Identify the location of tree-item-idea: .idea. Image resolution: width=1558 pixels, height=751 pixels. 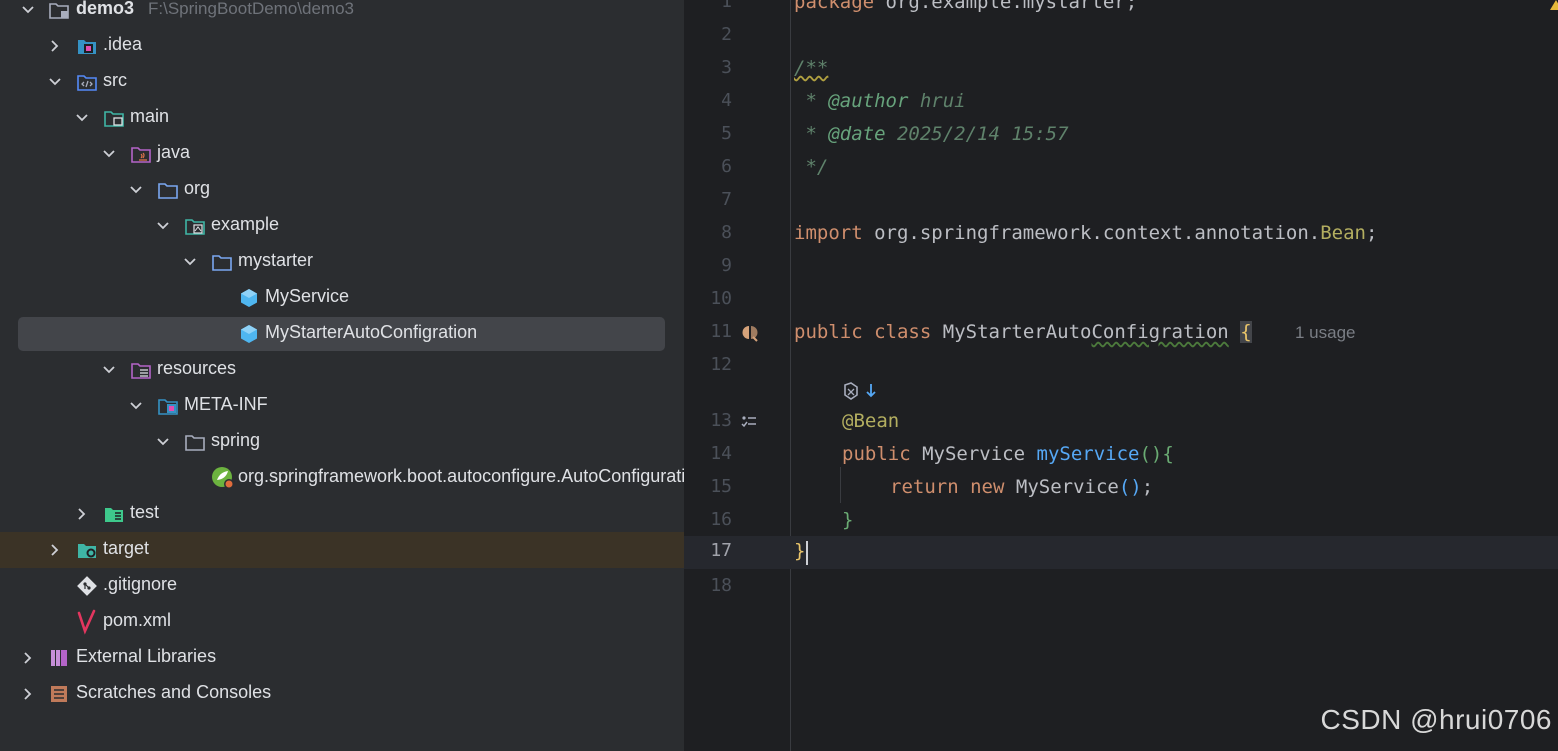
(342, 46).